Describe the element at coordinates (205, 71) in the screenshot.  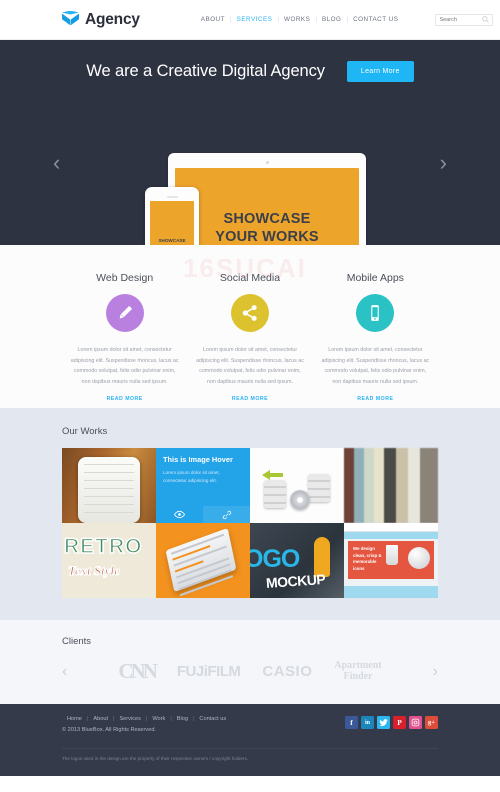
I see `hero-title: We are a Creative Digital Agency` at that location.